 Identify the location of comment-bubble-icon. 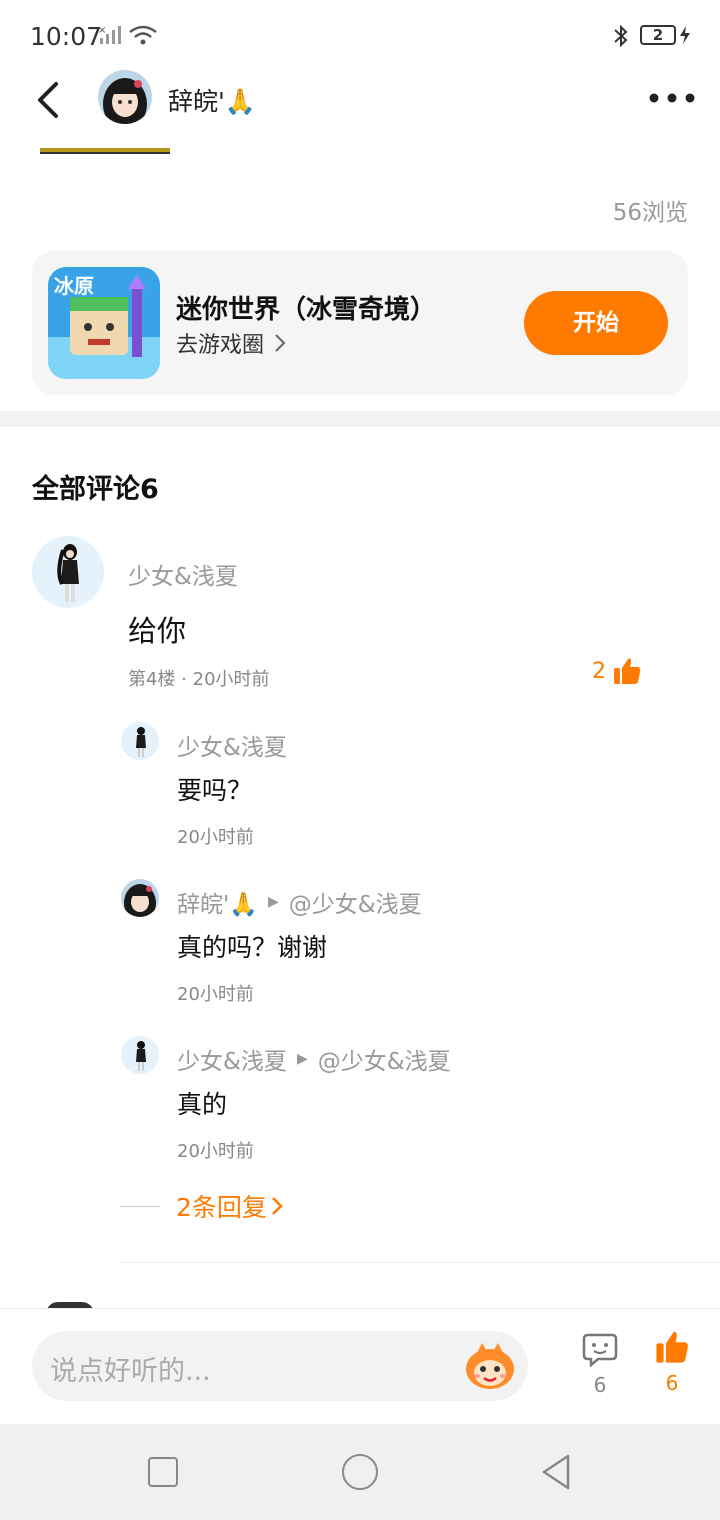
(600, 1350).